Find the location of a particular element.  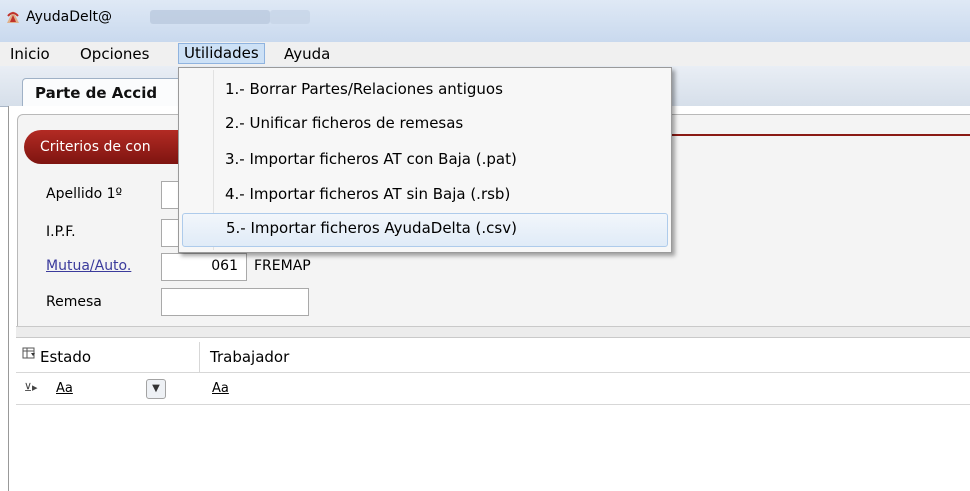

filter-icon: ⊻▸ is located at coordinates (31, 387).